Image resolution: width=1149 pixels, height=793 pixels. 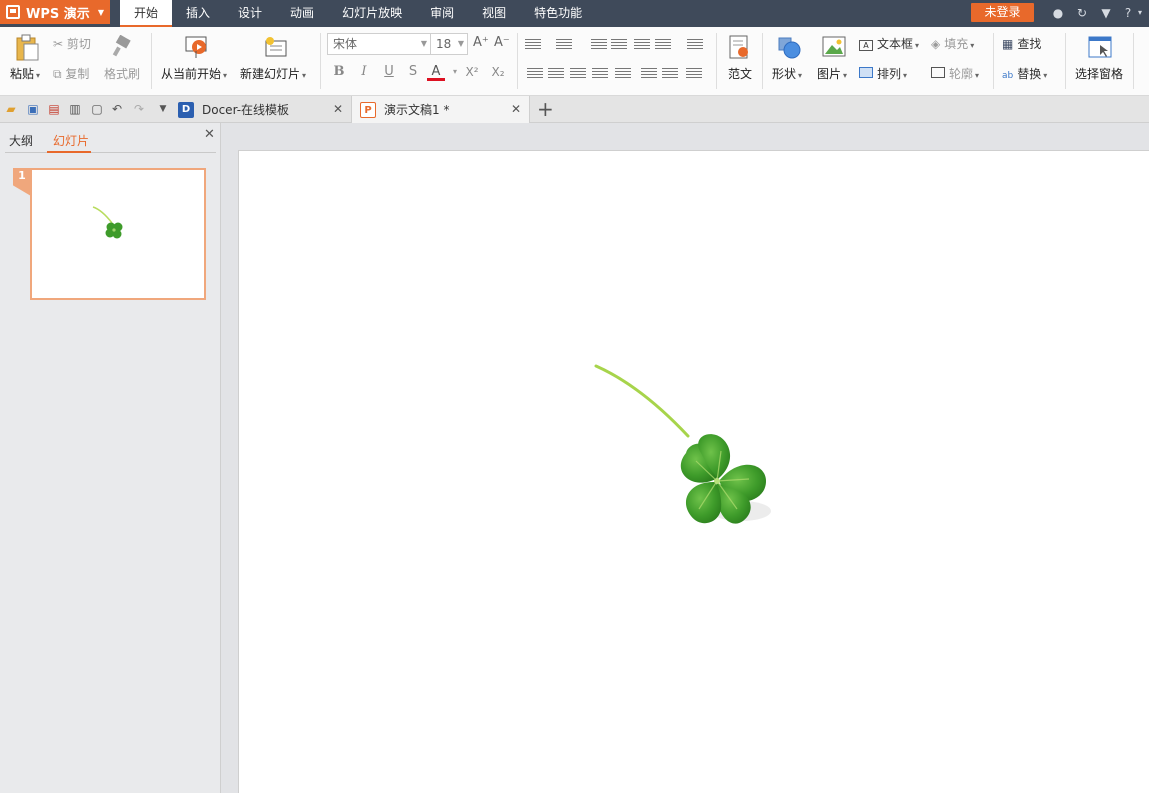 I want to click on menu-tabs: 开始 插入 设计 动画 幻灯片放映 审阅 视图 特色功能, so click(x=358, y=13).